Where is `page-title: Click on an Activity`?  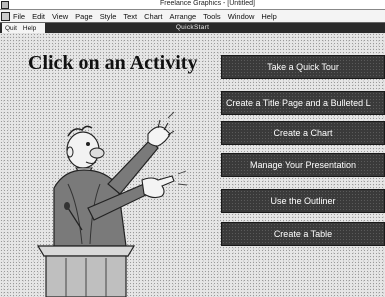 page-title: Click on an Activity is located at coordinates (113, 63).